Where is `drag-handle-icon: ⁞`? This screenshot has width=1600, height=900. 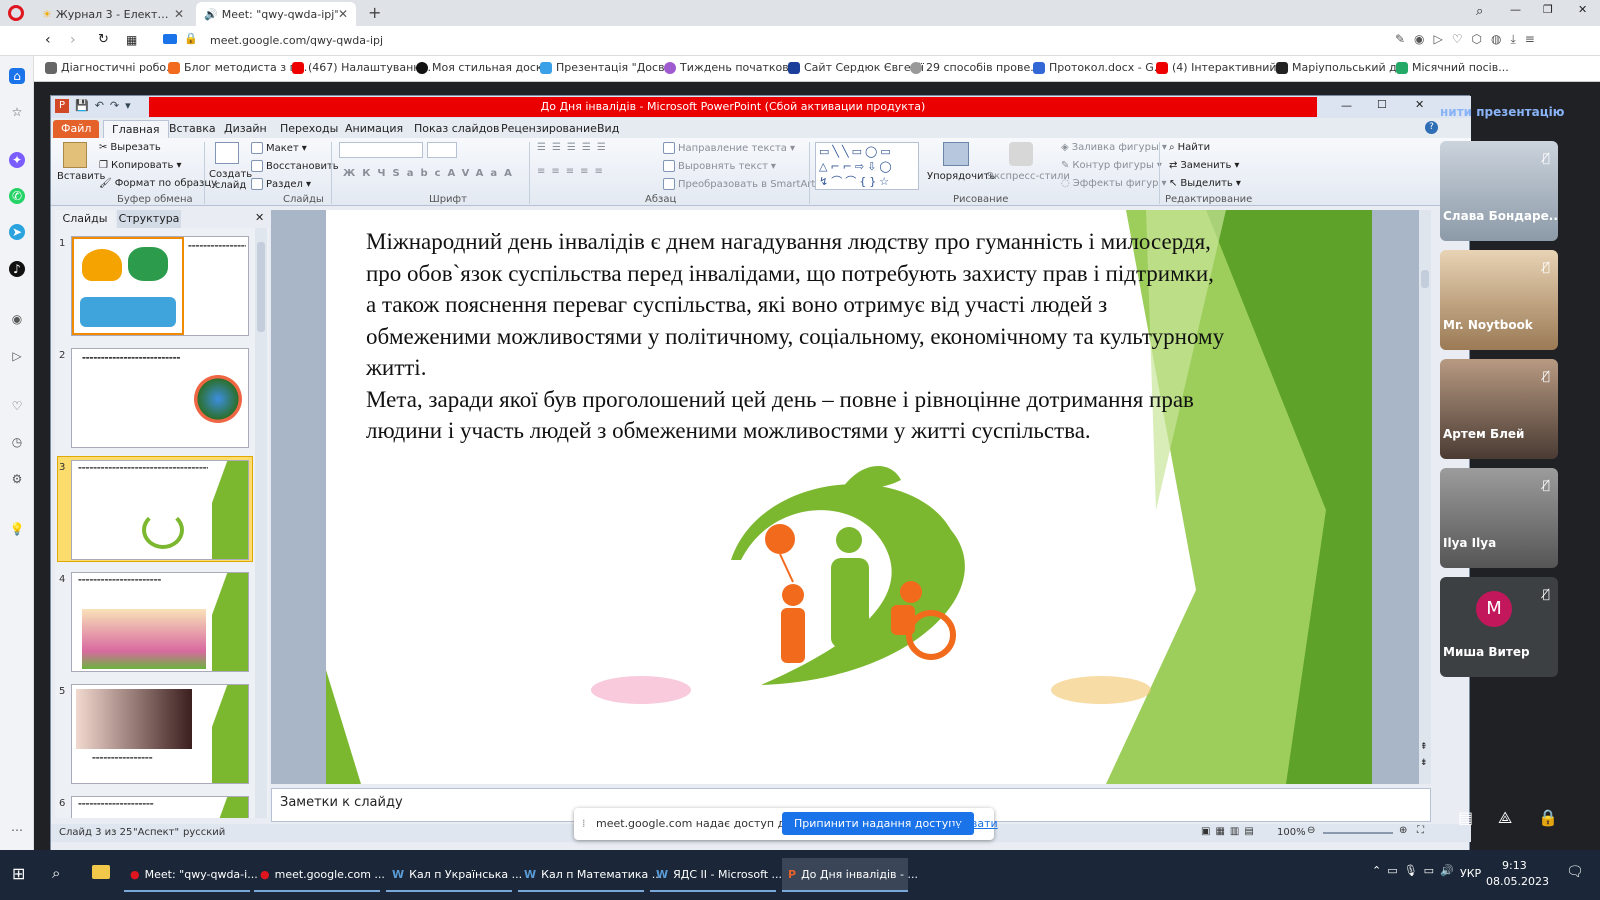 drag-handle-icon: ⁞ is located at coordinates (584, 823).